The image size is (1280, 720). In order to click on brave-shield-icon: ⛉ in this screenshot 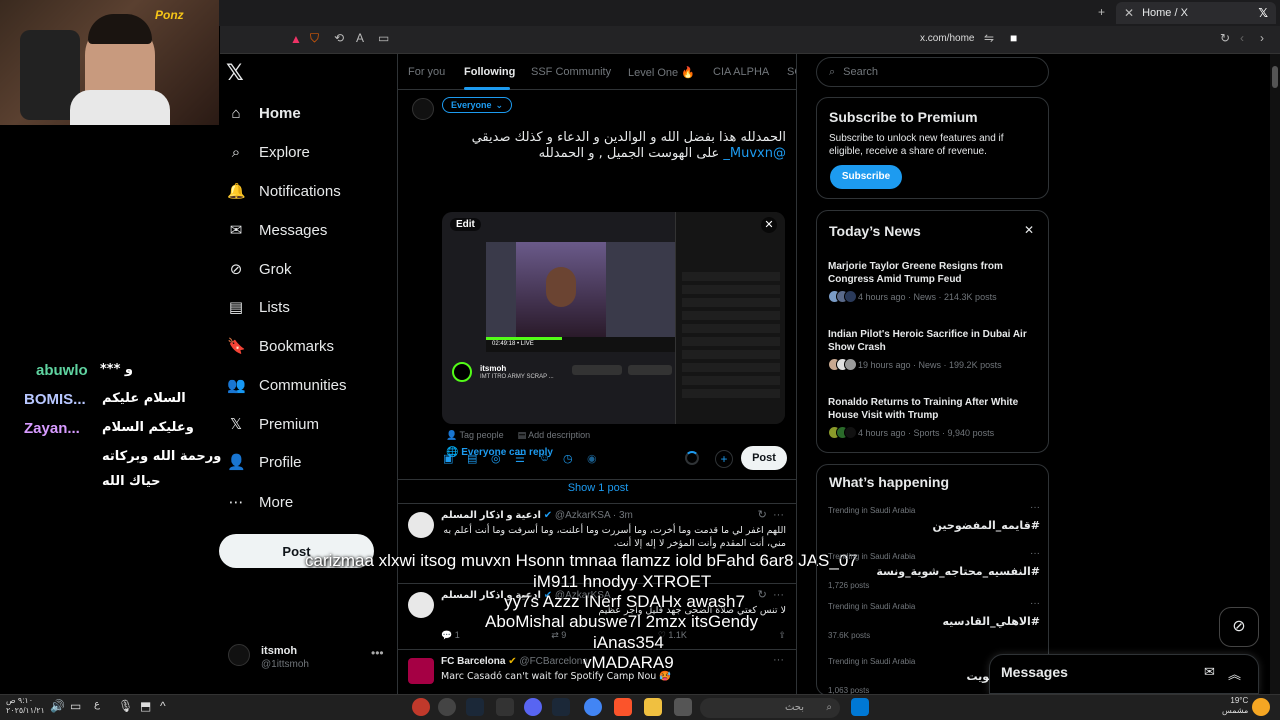, I will do `click(314, 38)`.